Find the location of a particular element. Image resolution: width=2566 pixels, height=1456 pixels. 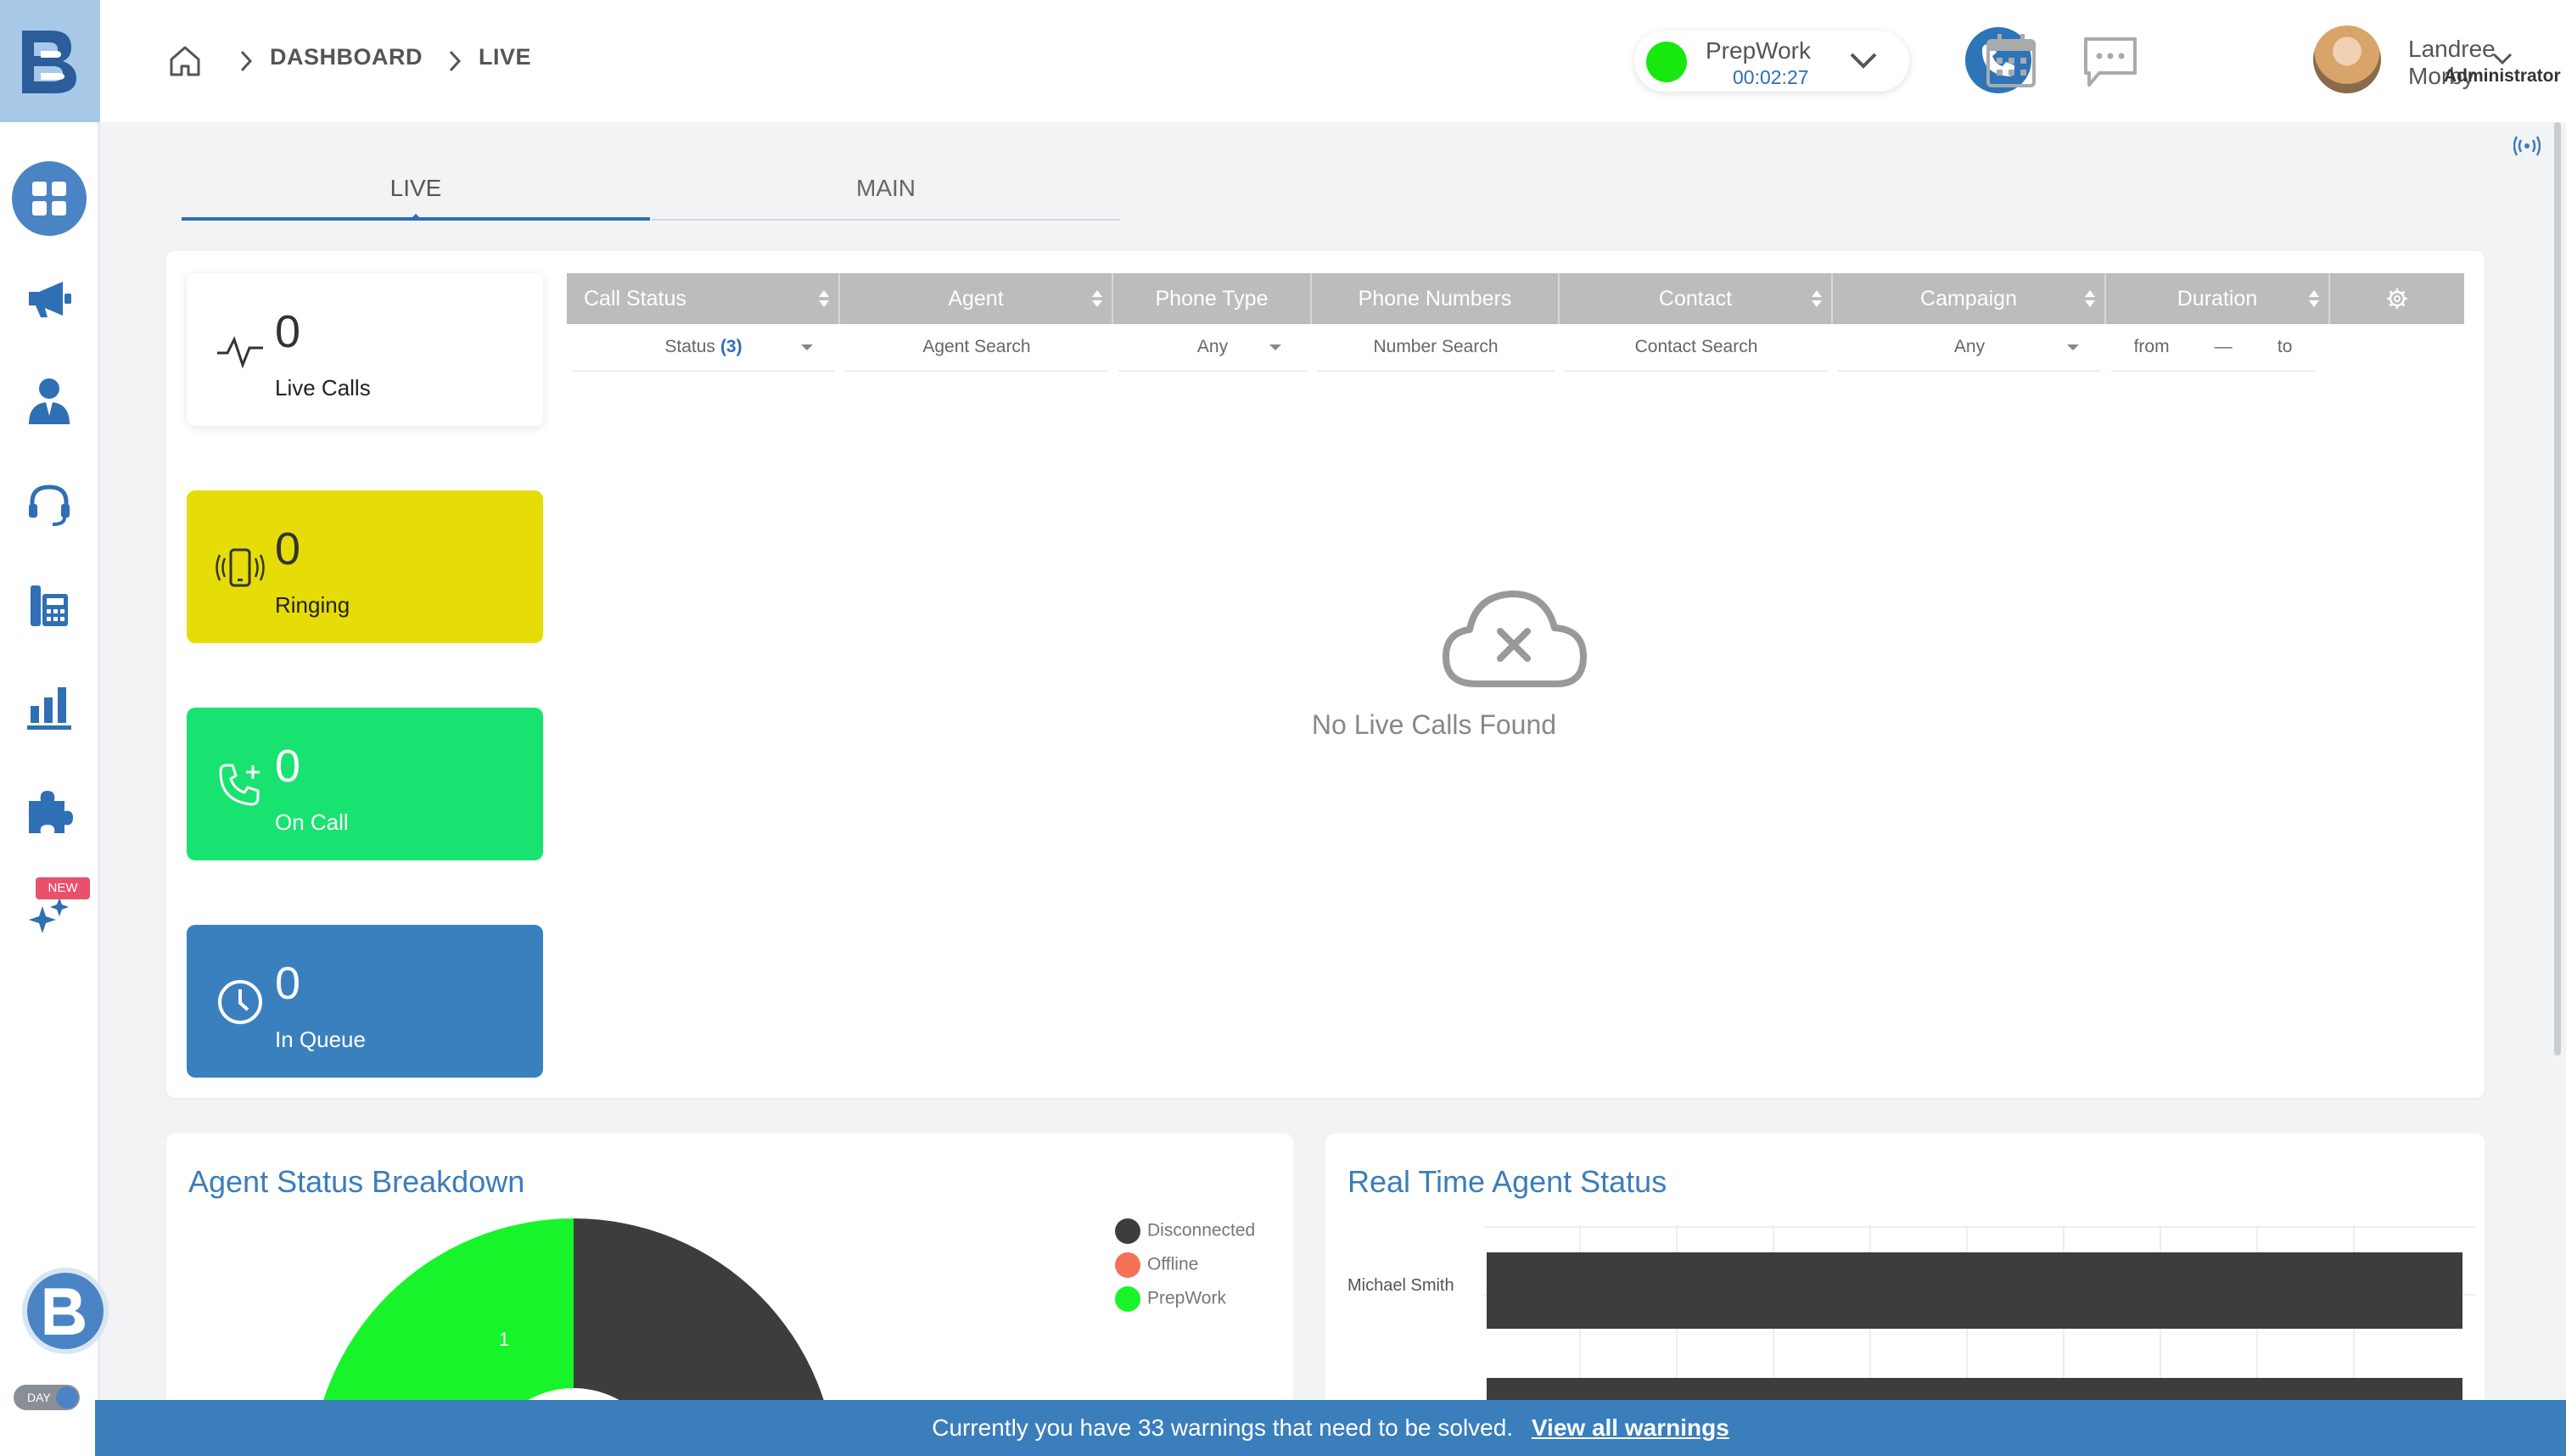

number-search-input: Number Search is located at coordinates (1436, 348).